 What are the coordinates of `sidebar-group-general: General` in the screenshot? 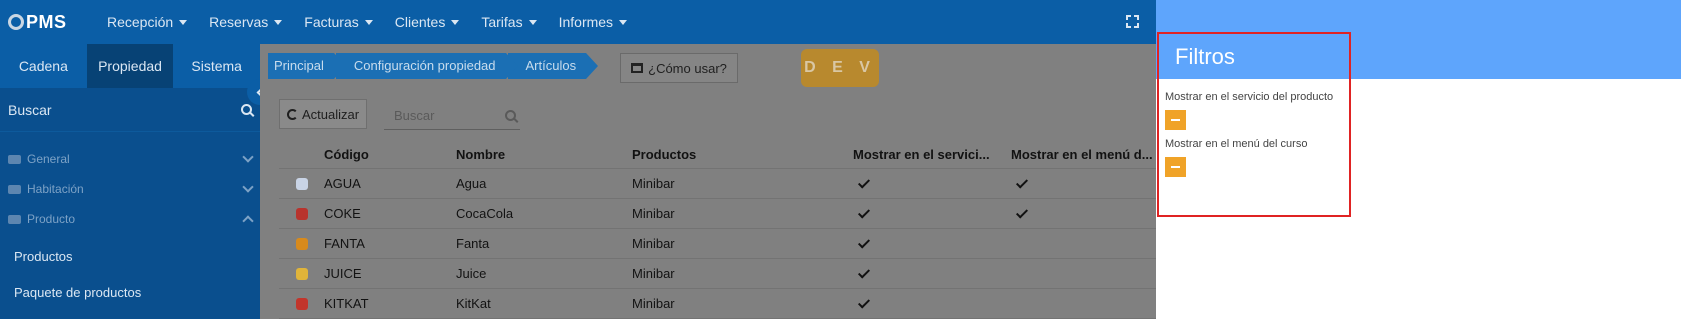 It's located at (130, 159).